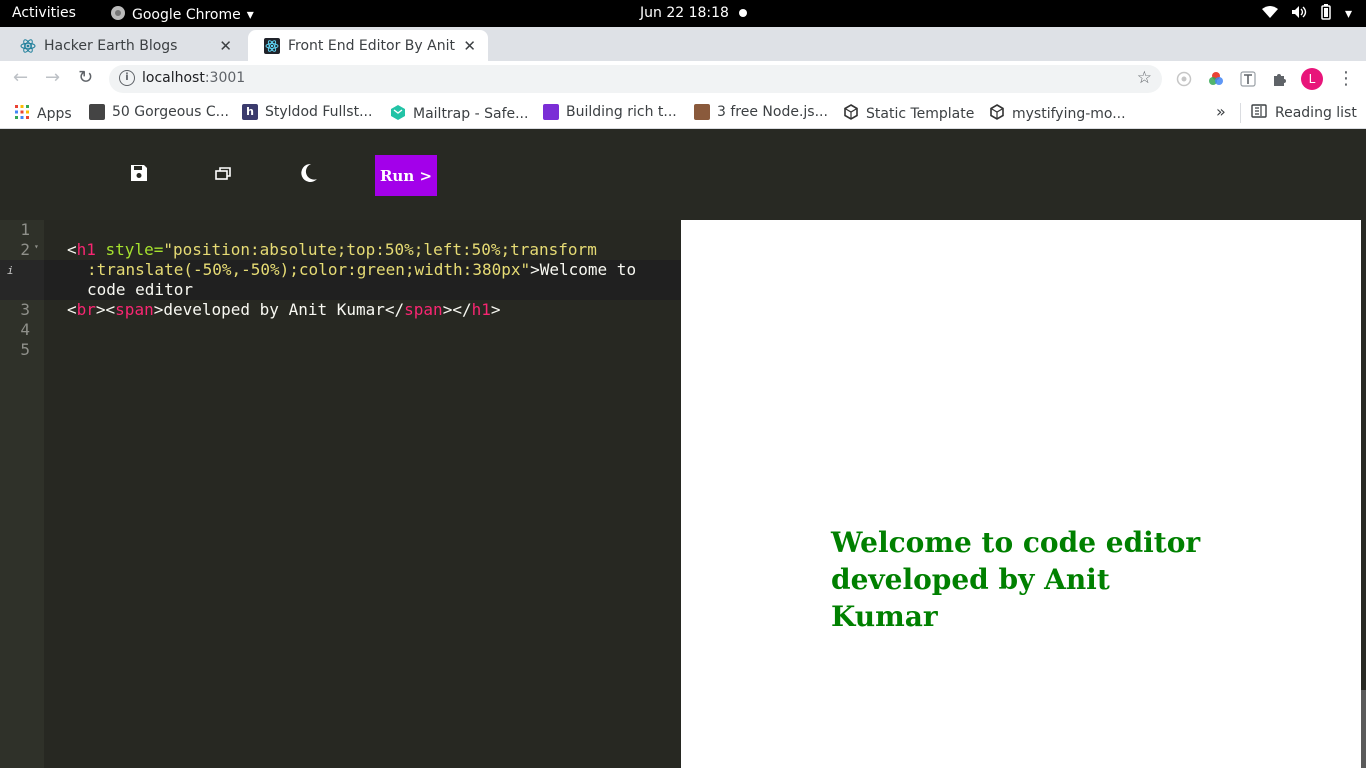  Describe the element at coordinates (583, 269) in the screenshot. I see `code-token: >Welcome to` at that location.